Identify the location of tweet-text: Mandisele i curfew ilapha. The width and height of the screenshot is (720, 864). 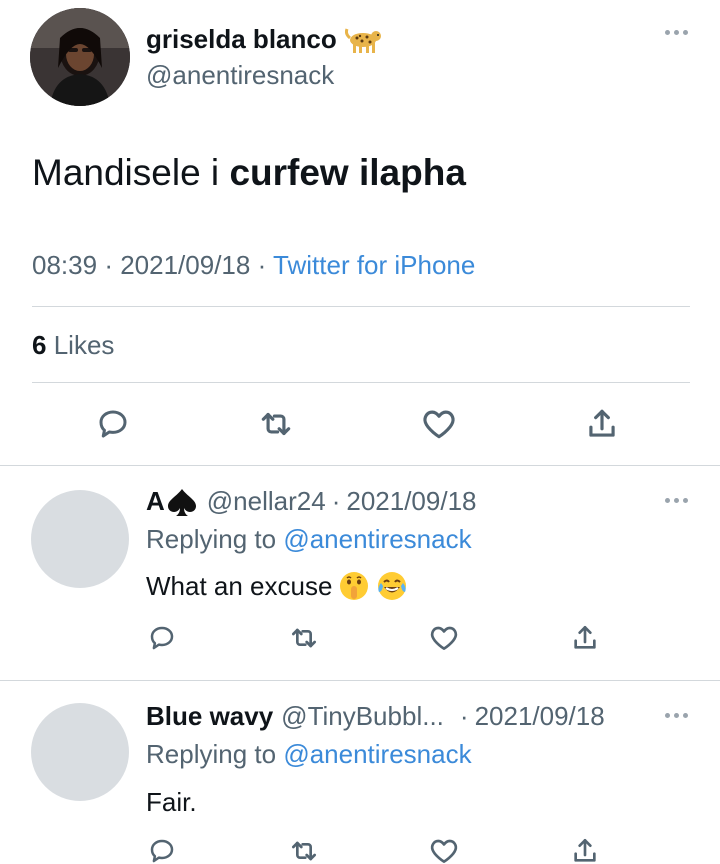
(249, 173).